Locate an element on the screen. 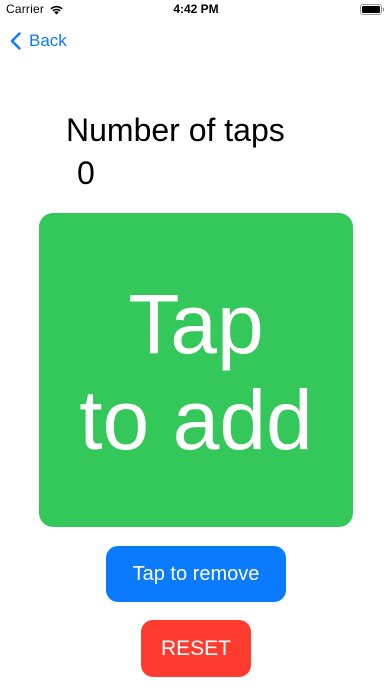 The width and height of the screenshot is (392, 696). status-bar: Carrier 4:42 PM is located at coordinates (196, 11).